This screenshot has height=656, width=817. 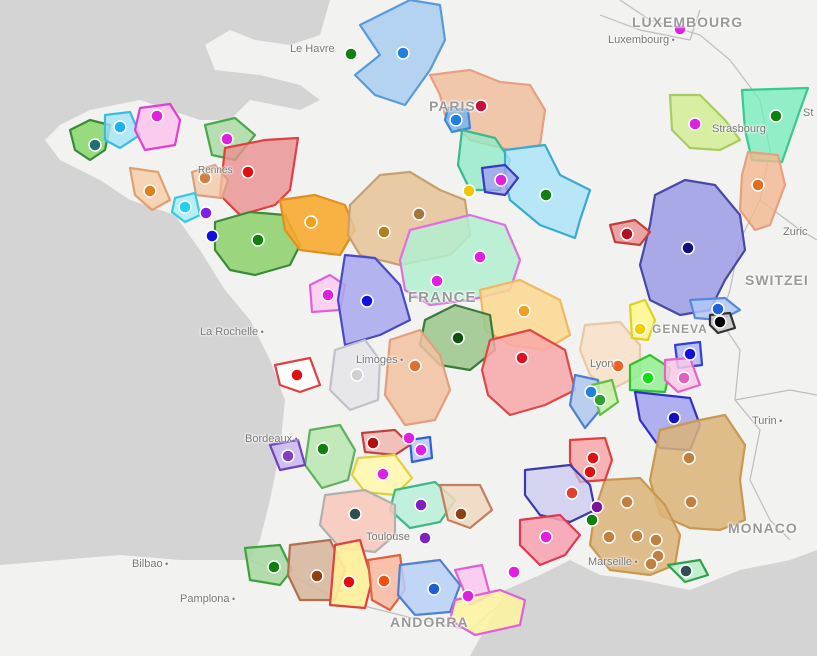 I want to click on label-geneva: GENEVA, so click(x=680, y=329).